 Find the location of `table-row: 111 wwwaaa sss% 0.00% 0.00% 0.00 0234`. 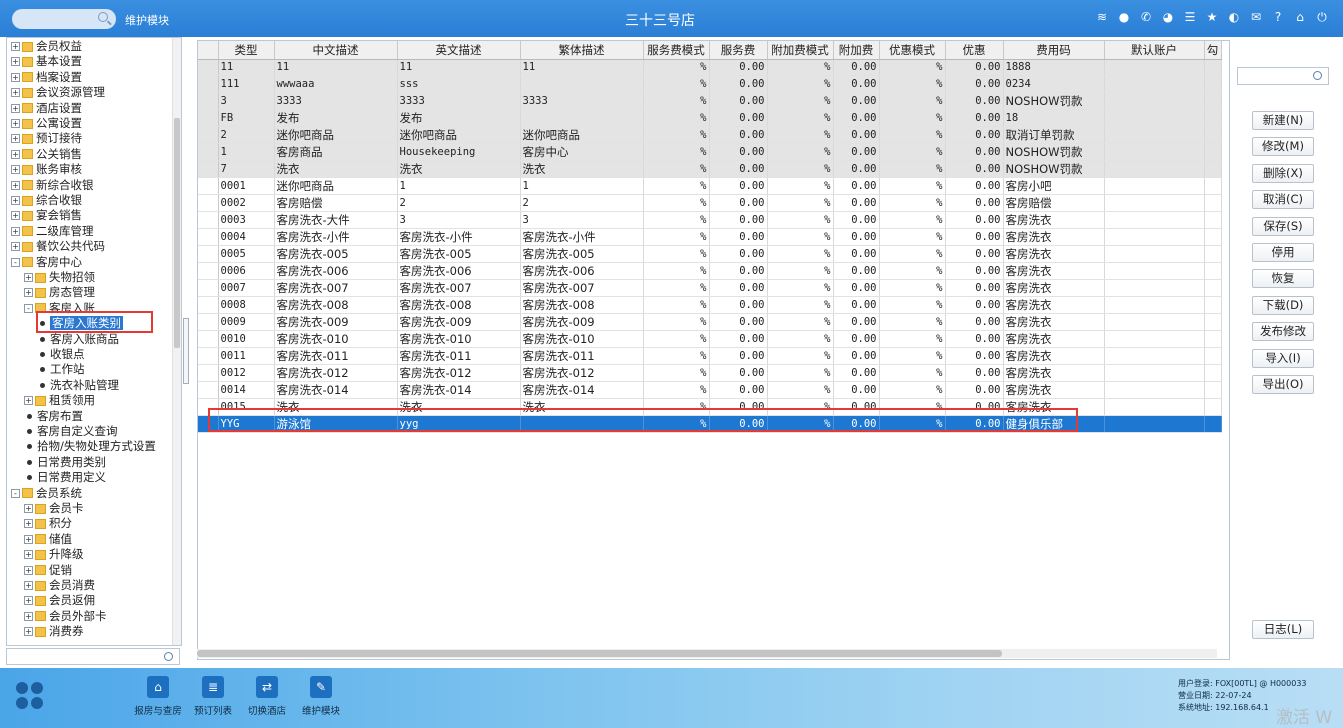

table-row: 111 wwwaaa sss% 0.00% 0.00% 0.00 0234 is located at coordinates (710, 84).